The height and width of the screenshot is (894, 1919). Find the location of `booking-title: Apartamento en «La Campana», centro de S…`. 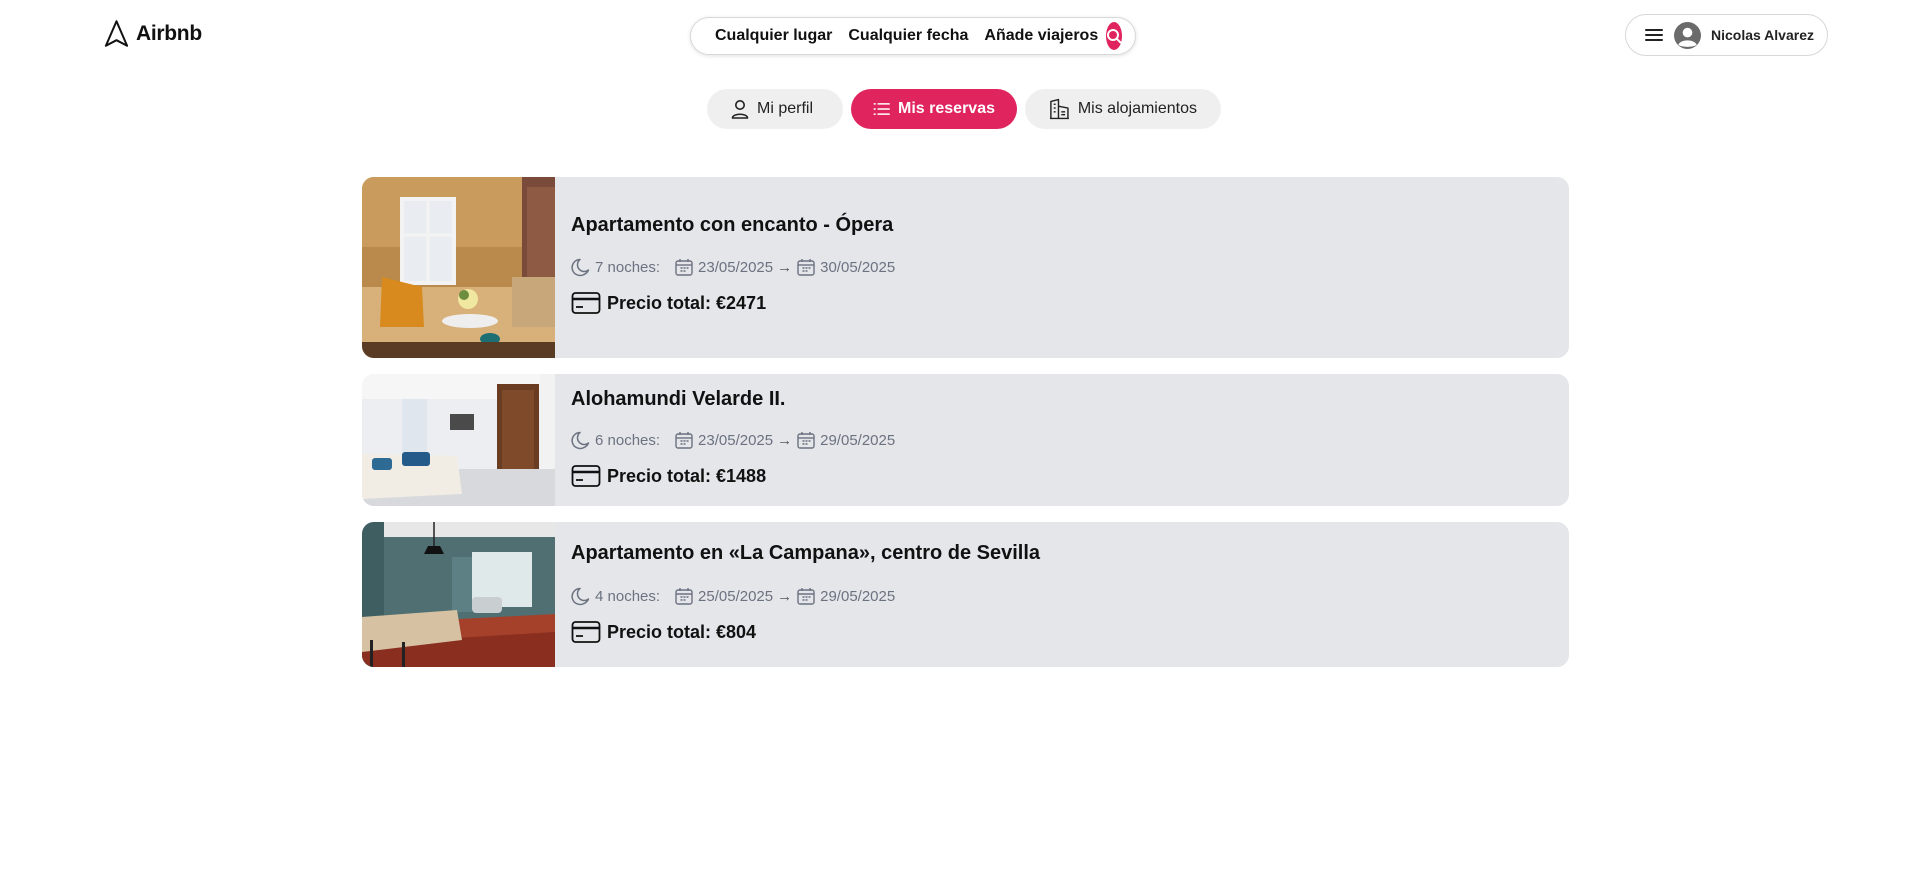

booking-title: Apartamento en «La Campana», centro de S… is located at coordinates (806, 553).